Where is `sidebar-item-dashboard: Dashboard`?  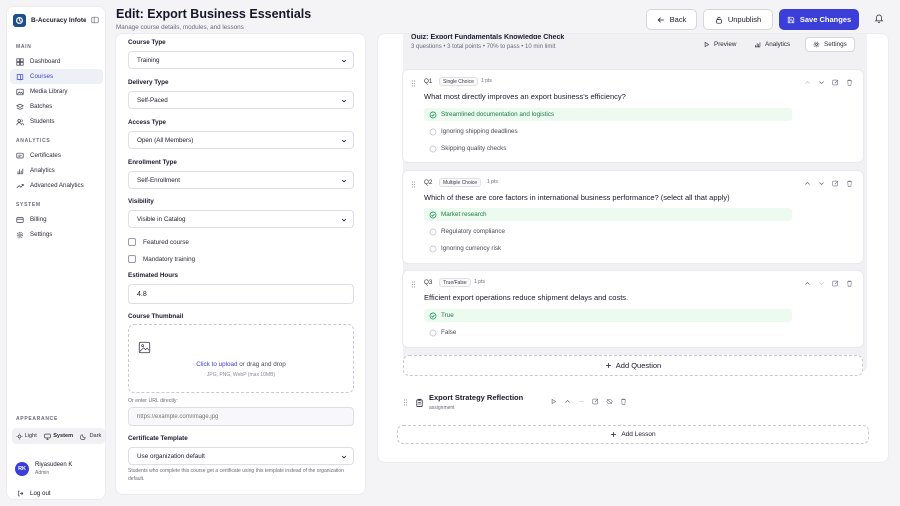
sidebar-item-dashboard: Dashboard is located at coordinates (56, 61).